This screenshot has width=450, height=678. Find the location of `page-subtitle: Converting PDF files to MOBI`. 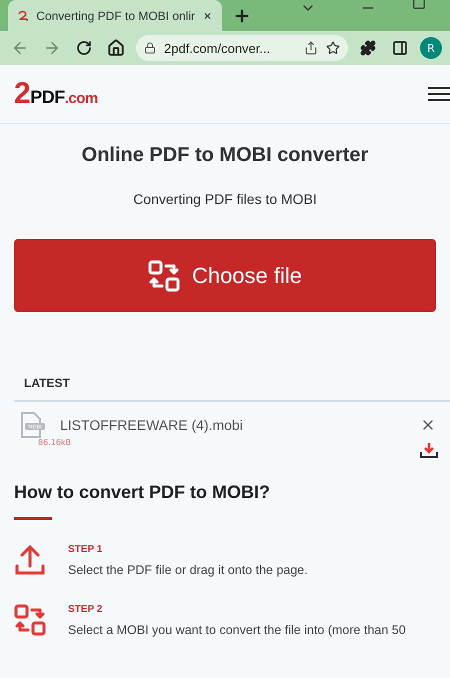

page-subtitle: Converting PDF files to MOBI is located at coordinates (225, 199).